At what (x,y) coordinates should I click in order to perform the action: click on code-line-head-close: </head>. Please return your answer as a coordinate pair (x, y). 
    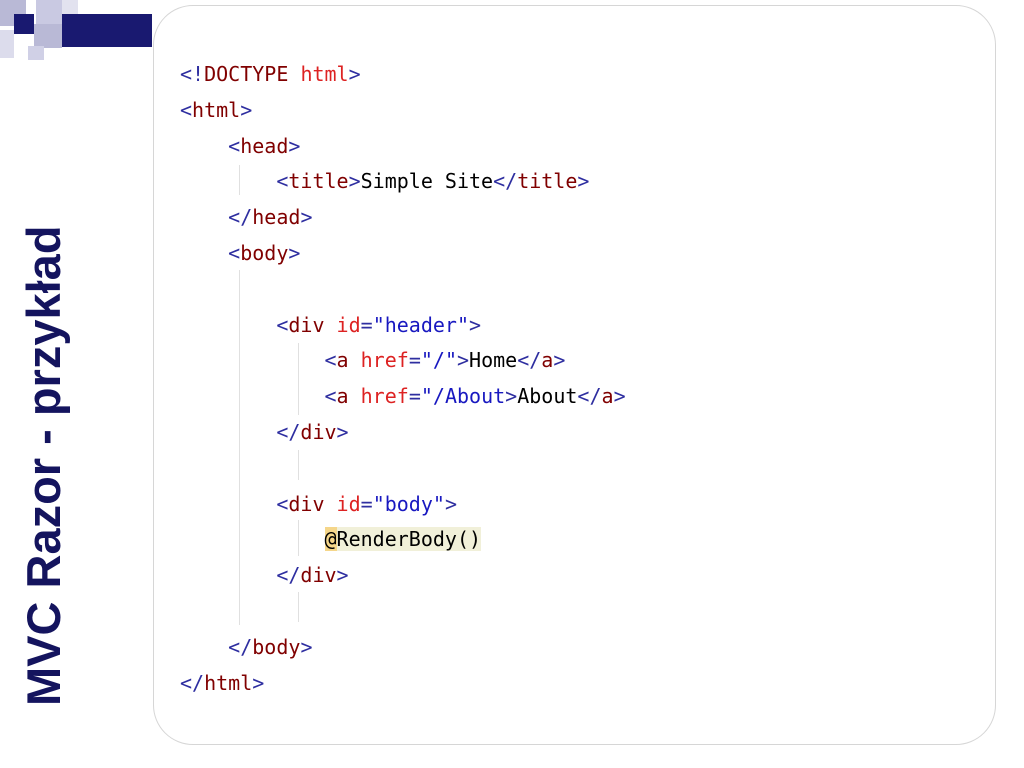
    Looking at the image, I should click on (270, 217).